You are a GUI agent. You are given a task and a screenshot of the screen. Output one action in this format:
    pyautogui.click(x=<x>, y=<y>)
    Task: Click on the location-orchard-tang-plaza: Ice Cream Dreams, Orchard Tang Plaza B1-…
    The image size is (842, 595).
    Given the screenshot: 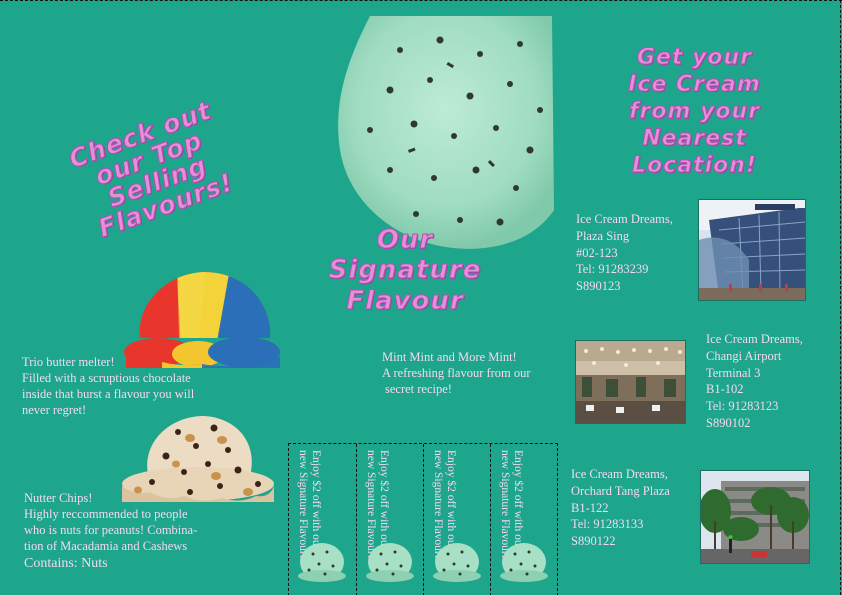 What is the action you would take?
    pyautogui.click(x=636, y=508)
    